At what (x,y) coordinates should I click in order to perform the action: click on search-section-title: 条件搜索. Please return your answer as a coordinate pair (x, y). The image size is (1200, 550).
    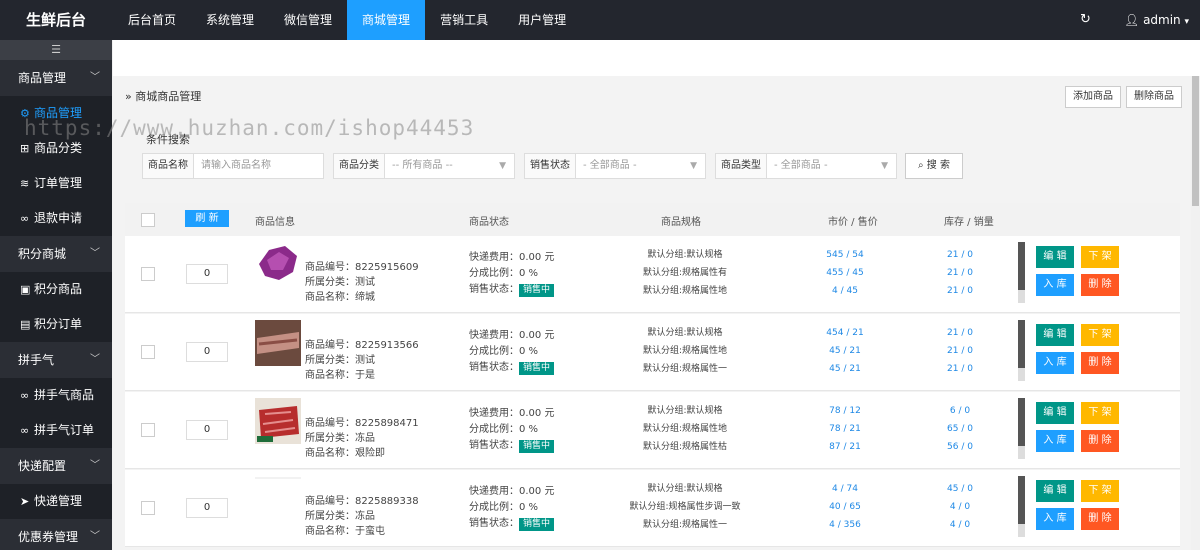
    Looking at the image, I should click on (168, 139).